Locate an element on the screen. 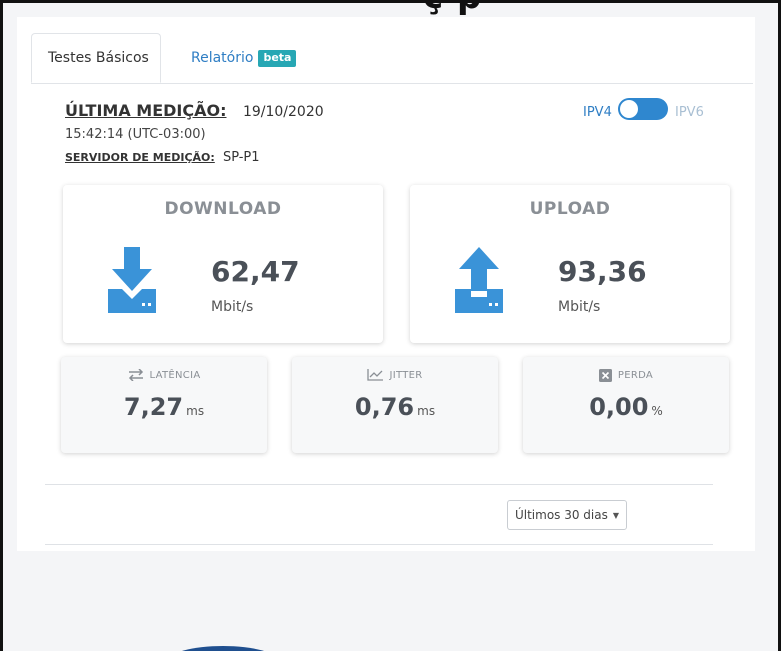 This screenshot has height=651, width=781. last-measurement-date: 19/10/2020 is located at coordinates (283, 112).